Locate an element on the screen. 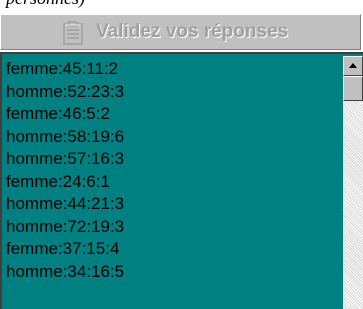  validate-answers-label: Validez vos réponses is located at coordinates (192, 31).